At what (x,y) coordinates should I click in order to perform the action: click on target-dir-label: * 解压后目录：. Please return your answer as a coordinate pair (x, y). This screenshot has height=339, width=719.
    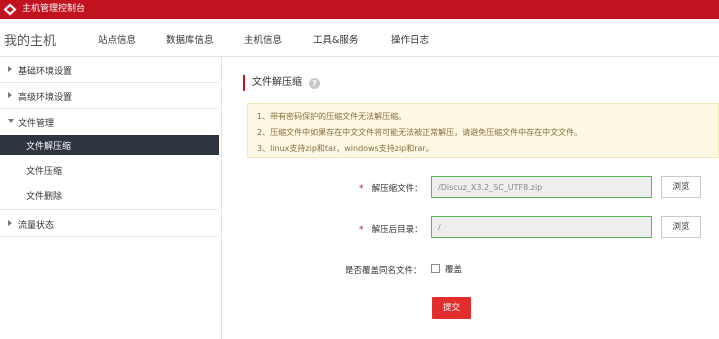
    Looking at the image, I should click on (391, 229).